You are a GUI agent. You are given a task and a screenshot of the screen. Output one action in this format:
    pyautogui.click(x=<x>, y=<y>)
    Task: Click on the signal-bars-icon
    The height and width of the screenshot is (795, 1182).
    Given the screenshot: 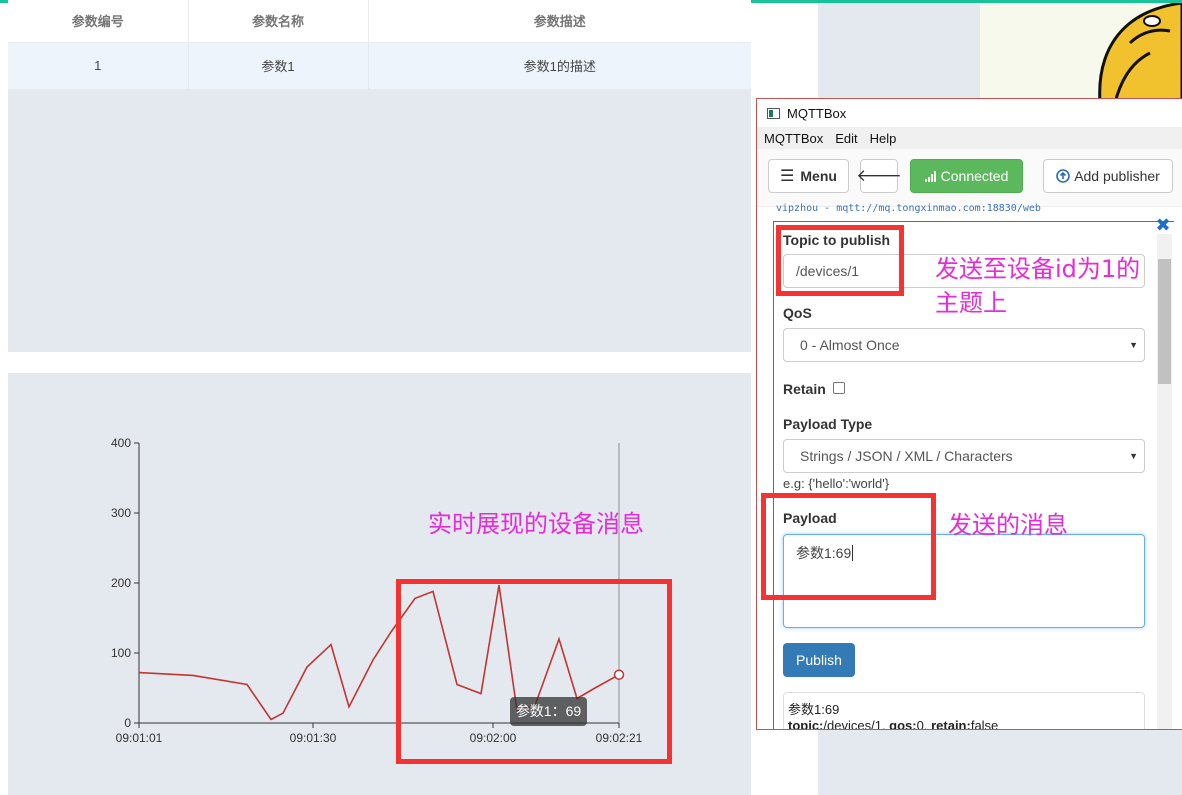 What is the action you would take?
    pyautogui.click(x=930, y=176)
    